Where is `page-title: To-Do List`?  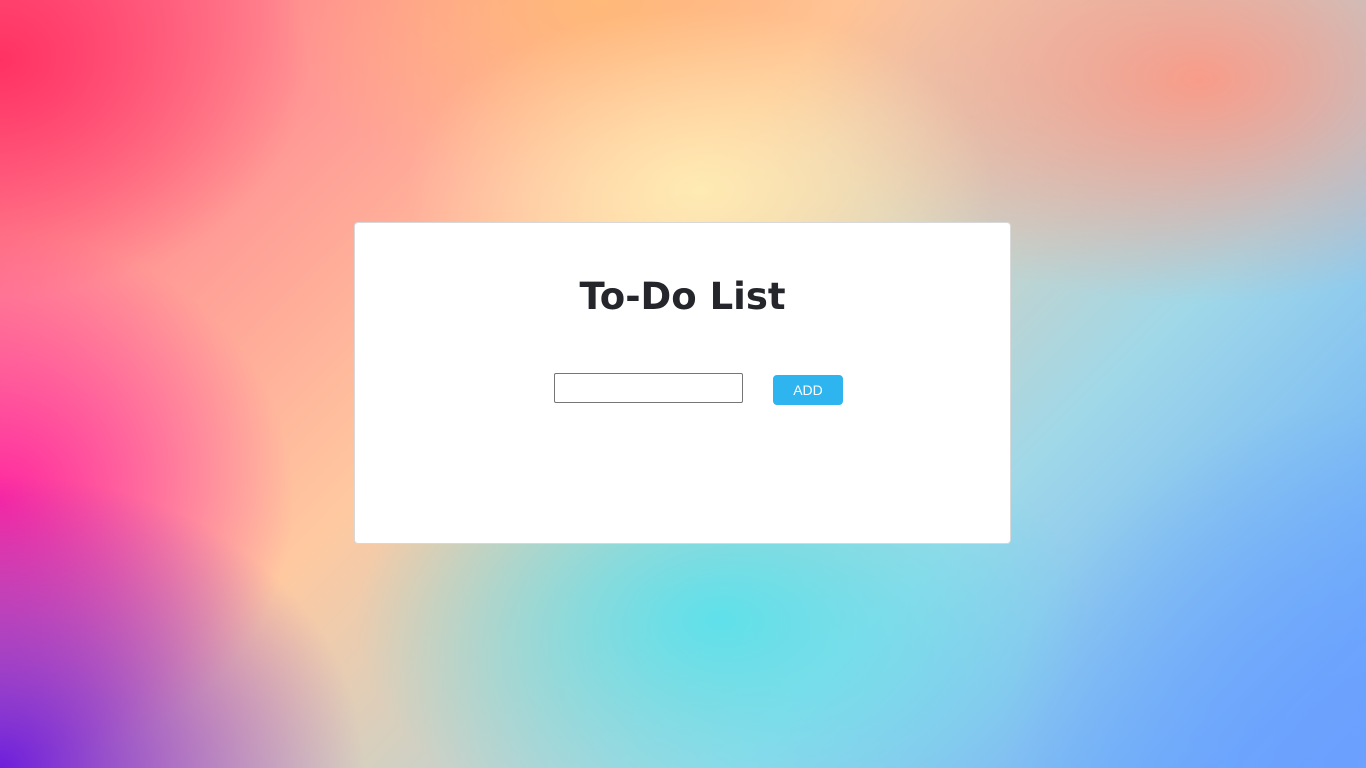 page-title: To-Do List is located at coordinates (682, 296).